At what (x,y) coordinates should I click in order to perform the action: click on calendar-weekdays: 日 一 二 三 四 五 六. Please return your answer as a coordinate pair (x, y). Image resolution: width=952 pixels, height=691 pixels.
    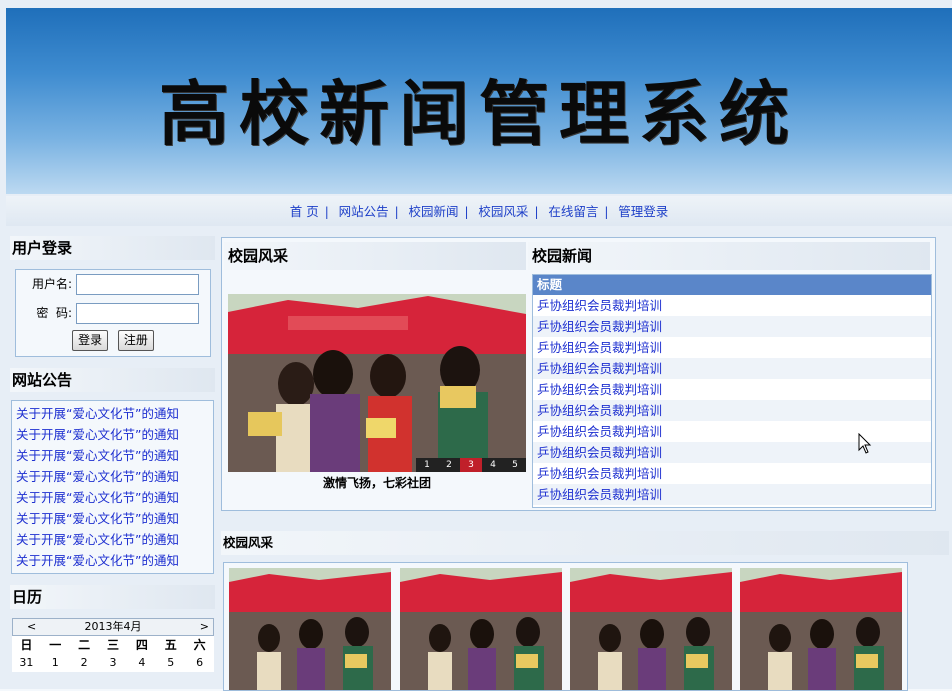
    Looking at the image, I should click on (113, 645).